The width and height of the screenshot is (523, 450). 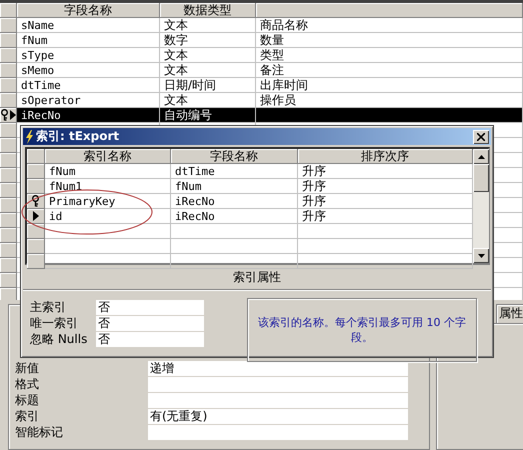 What do you see at coordinates (389, 85) in the screenshot?
I see `description-cell: 出库时间` at bounding box center [389, 85].